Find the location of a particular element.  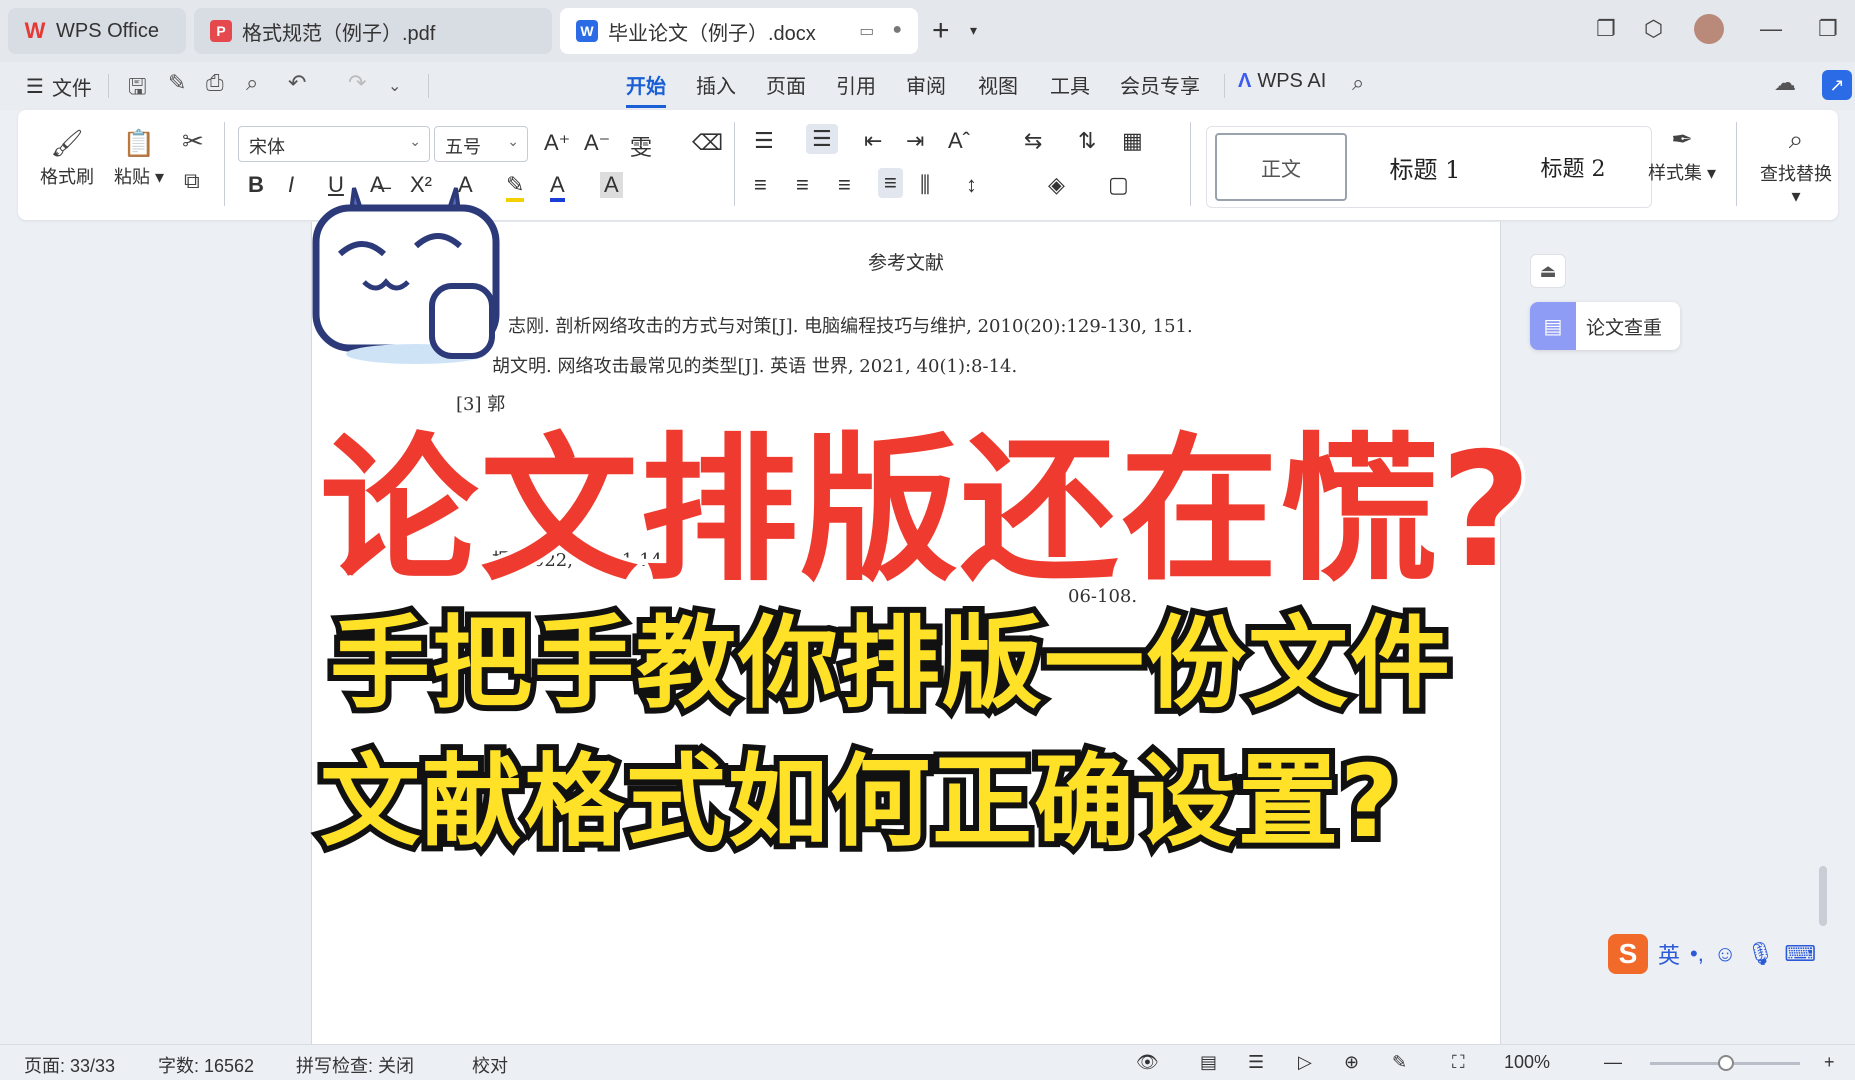

style-set-button: ✒ 样式集 ▾ is located at coordinates (1682, 154).